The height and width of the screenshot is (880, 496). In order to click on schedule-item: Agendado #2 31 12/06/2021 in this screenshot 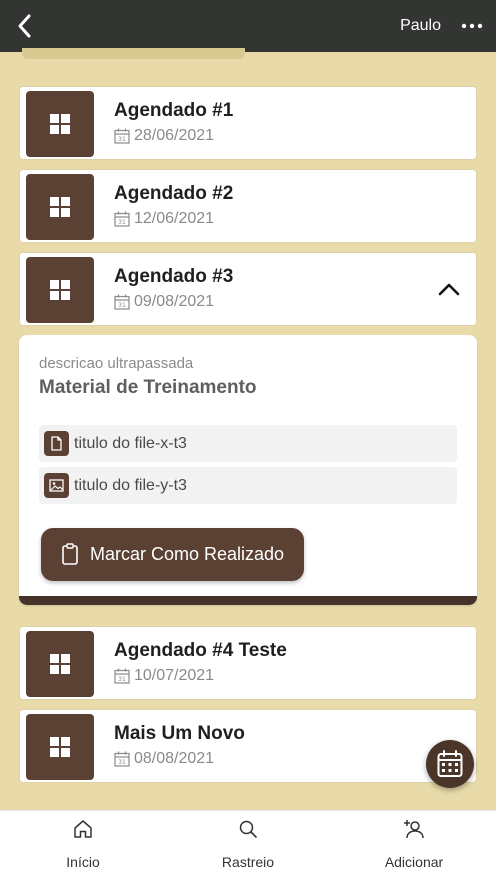, I will do `click(248, 206)`.